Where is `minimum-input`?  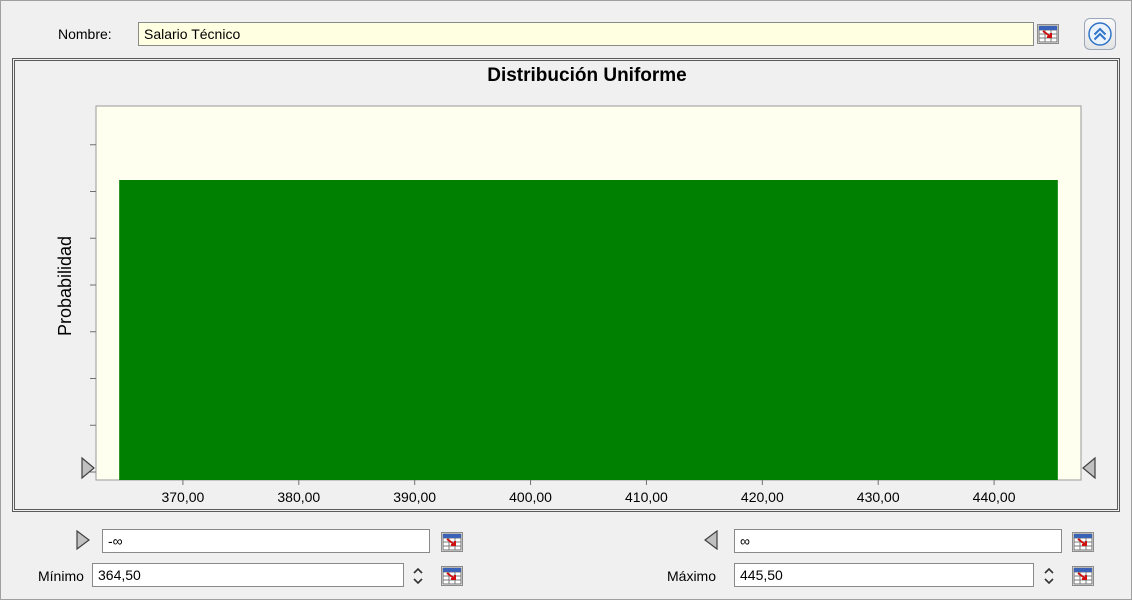 minimum-input is located at coordinates (248, 575).